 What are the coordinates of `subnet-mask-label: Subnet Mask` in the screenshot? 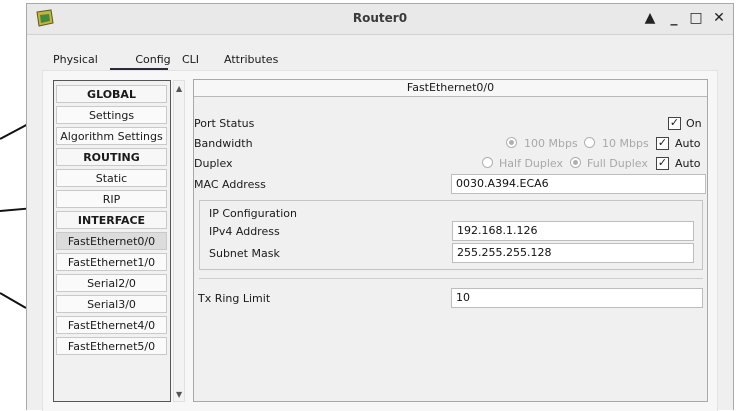 It's located at (244, 253).